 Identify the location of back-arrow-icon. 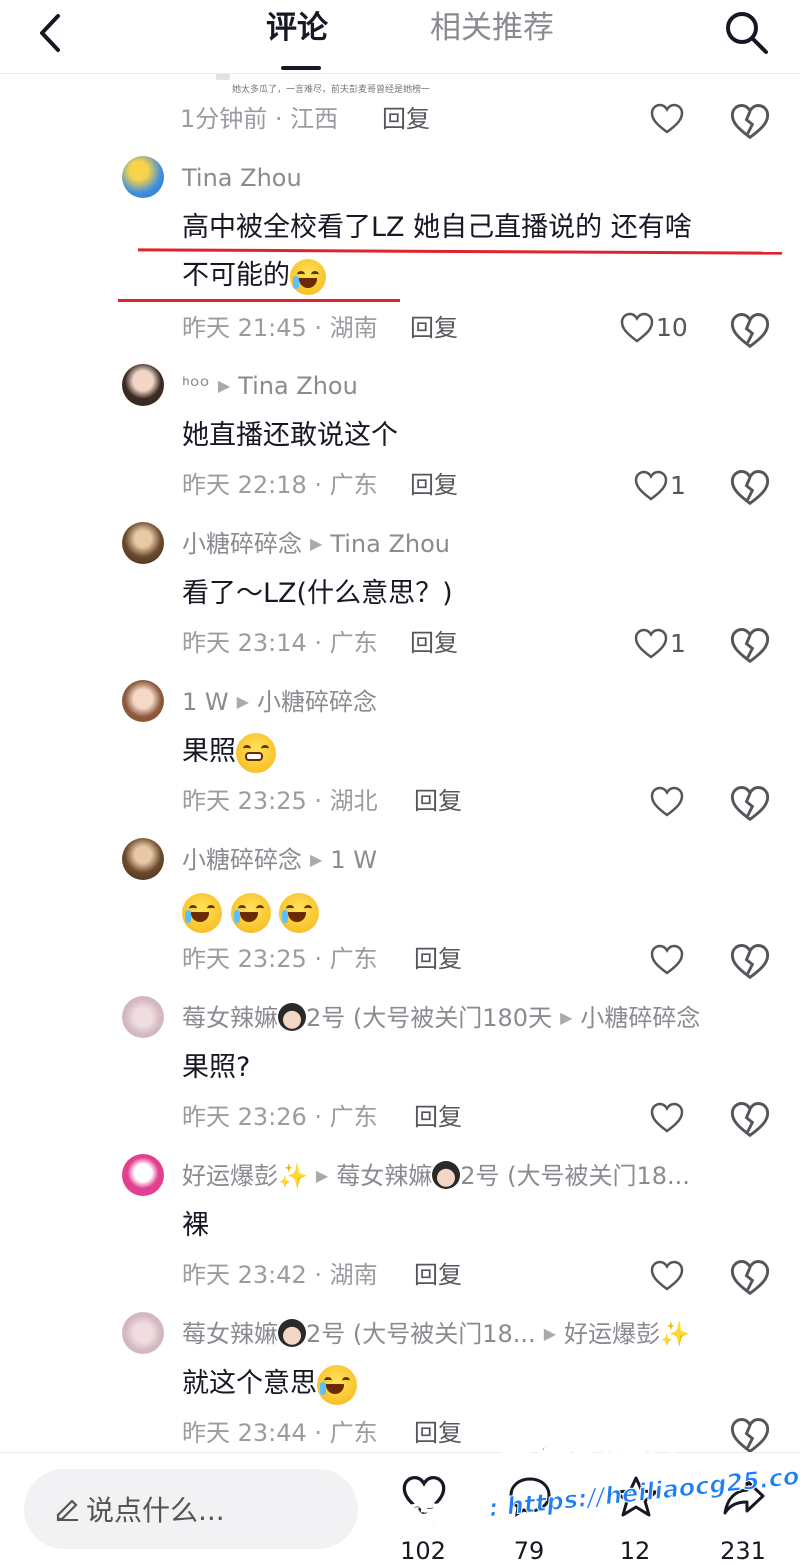
(53, 33).